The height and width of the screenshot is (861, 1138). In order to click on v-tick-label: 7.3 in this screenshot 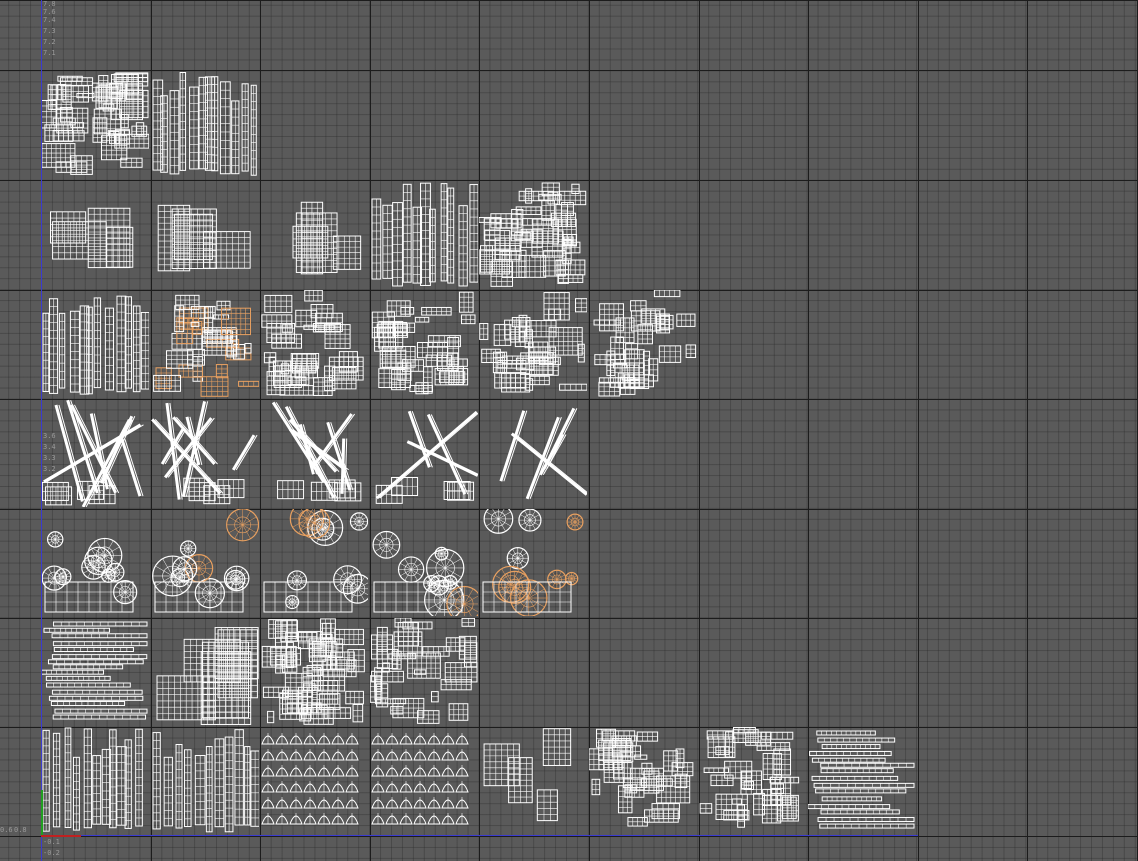, I will do `click(49, 31)`.